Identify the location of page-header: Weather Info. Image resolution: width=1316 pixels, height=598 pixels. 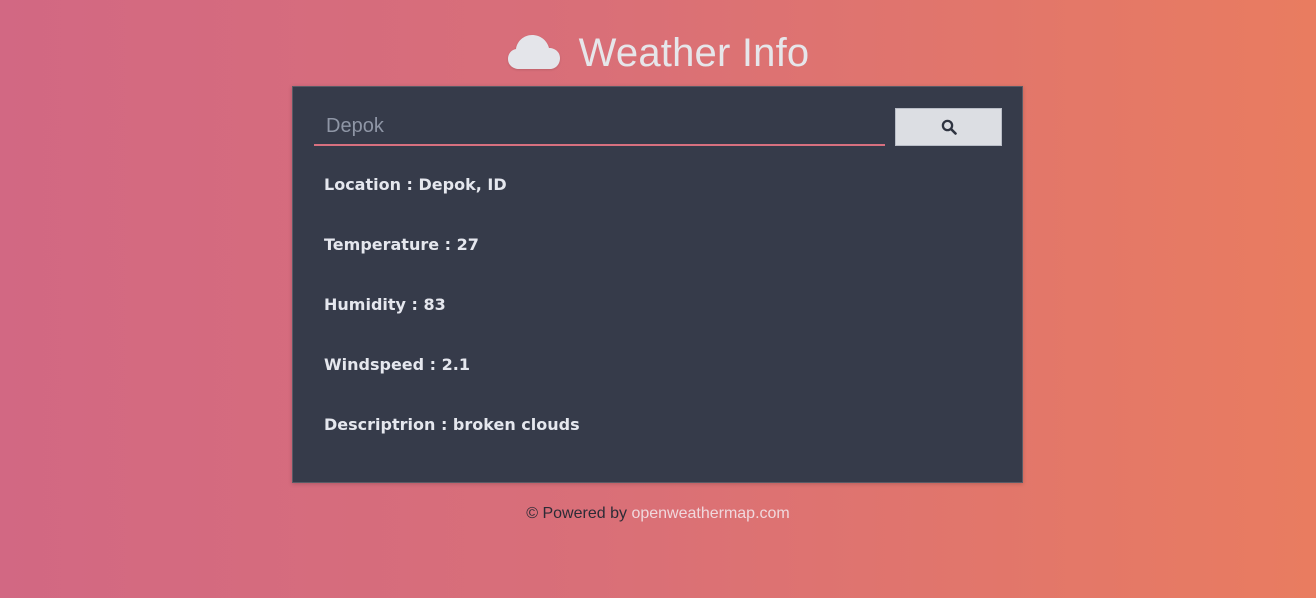
(658, 53).